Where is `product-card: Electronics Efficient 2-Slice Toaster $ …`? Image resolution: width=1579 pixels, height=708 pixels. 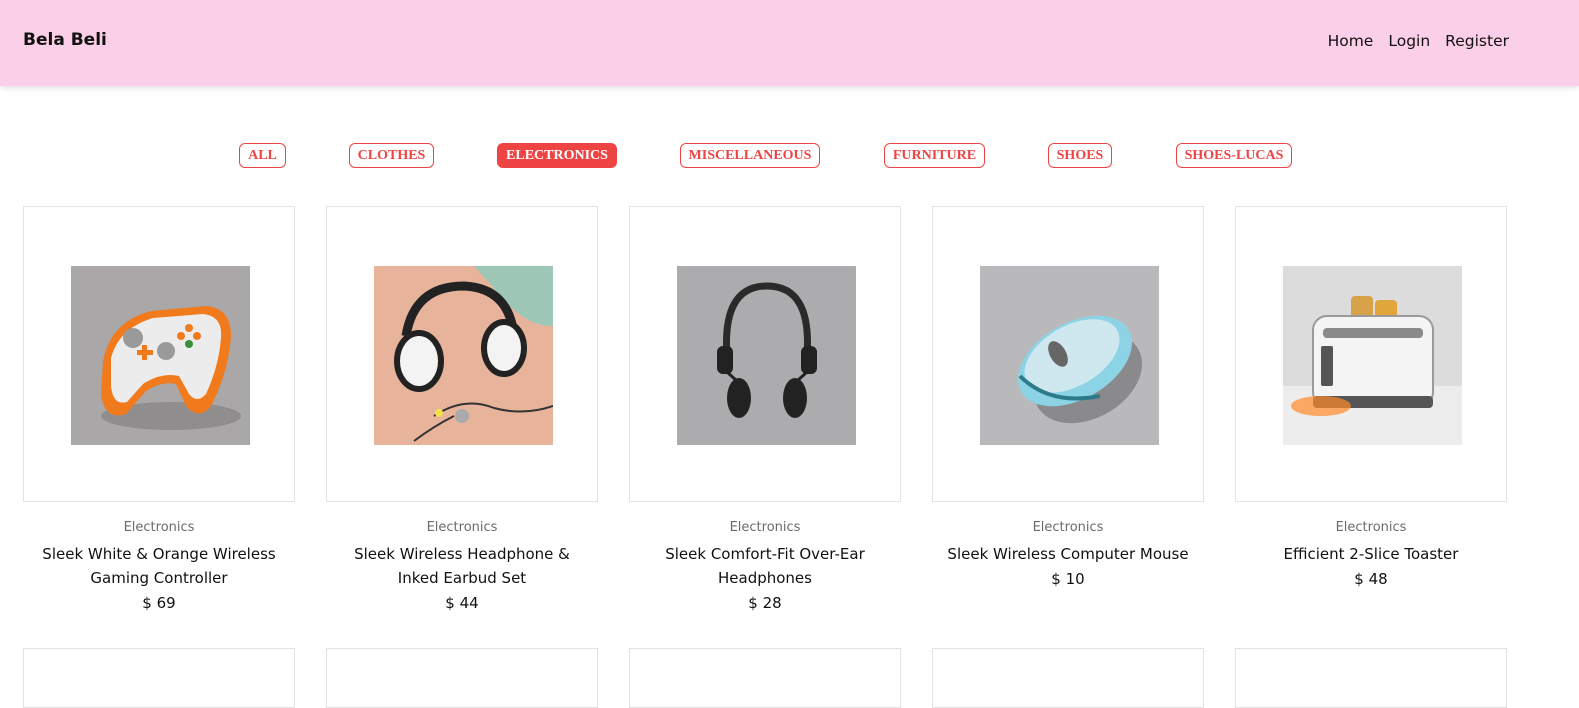
product-card: Electronics Efficient 2-Slice Toaster $ … is located at coordinates (1371, 397).